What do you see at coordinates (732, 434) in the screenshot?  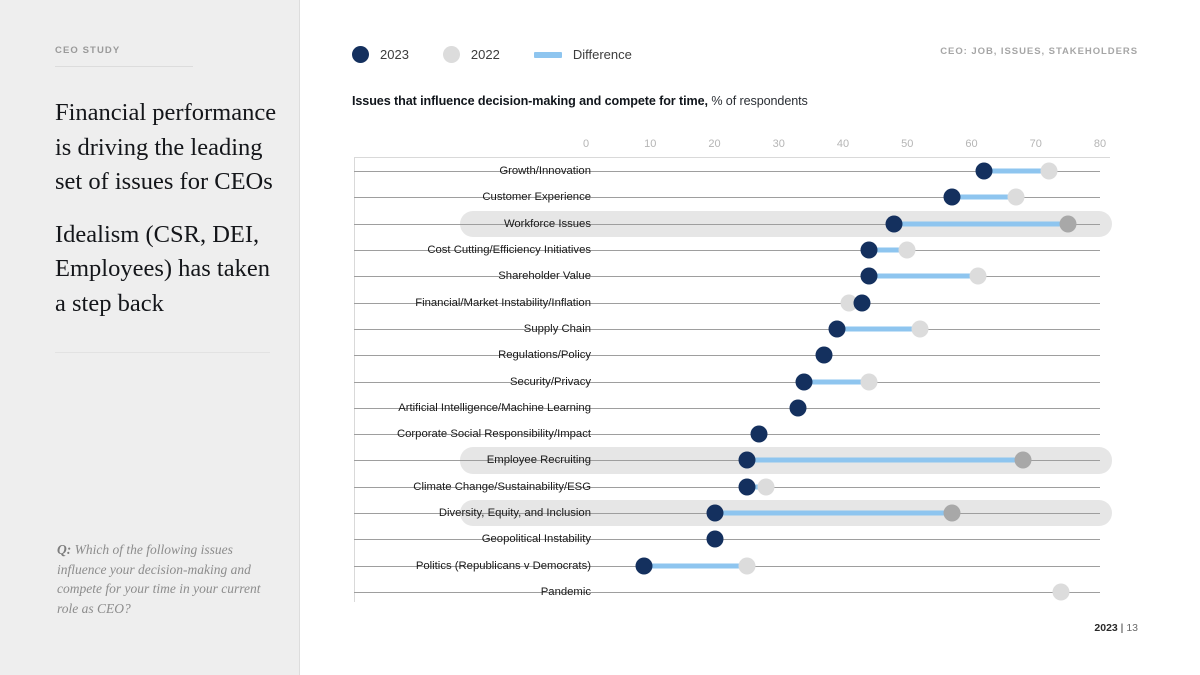 I see `chart-row: Corporate Social Responsibility/Impact` at bounding box center [732, 434].